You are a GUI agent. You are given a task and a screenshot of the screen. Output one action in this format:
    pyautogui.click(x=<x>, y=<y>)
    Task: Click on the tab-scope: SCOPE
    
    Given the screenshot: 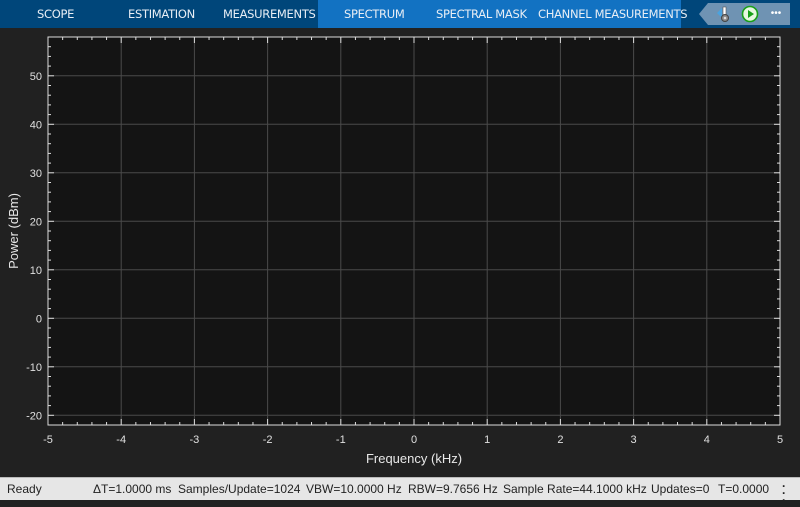 What is the action you would take?
    pyautogui.click(x=55, y=14)
    